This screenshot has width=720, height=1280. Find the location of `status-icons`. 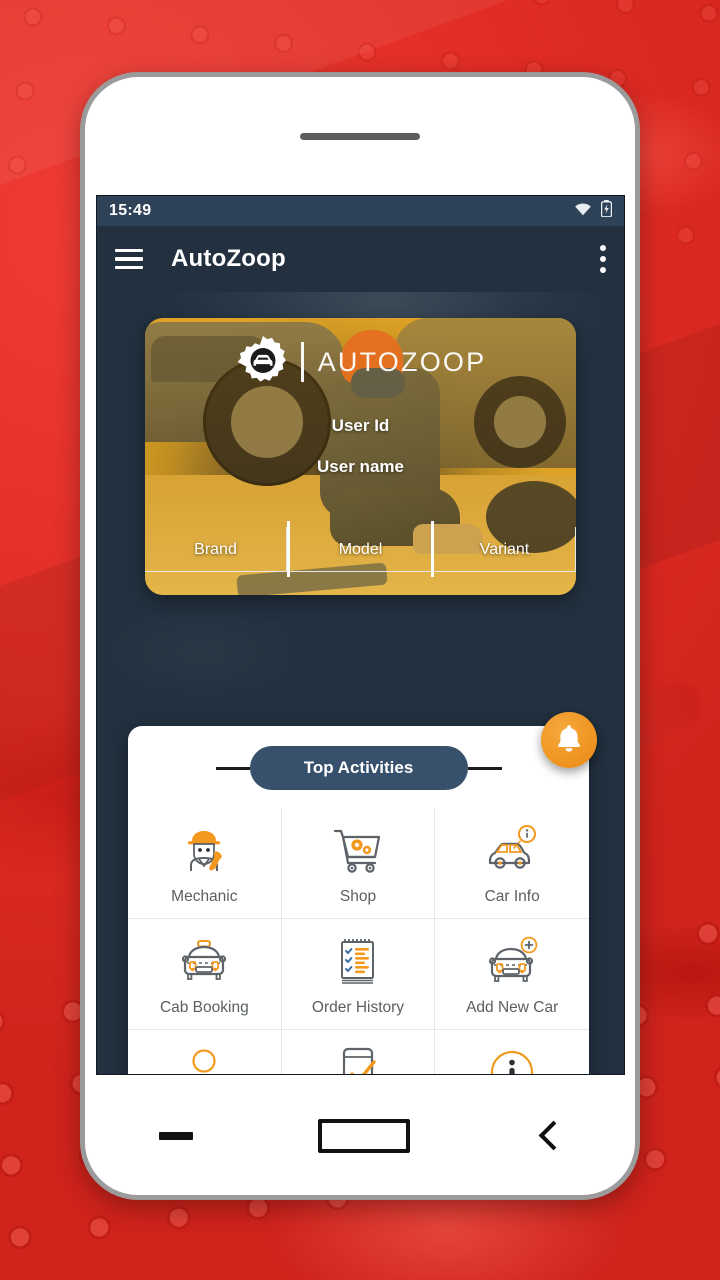

status-icons is located at coordinates (593, 211).